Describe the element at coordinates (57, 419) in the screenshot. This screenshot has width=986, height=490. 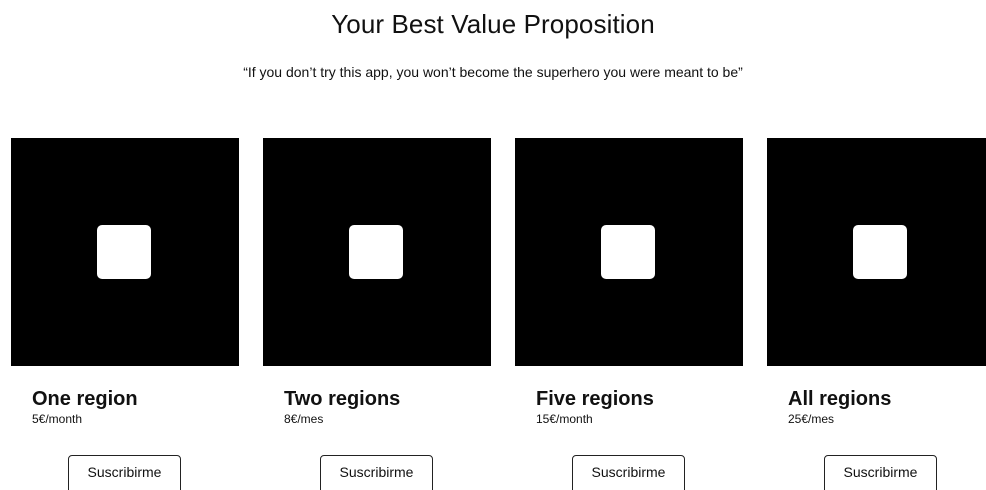
I see `plan-price: 5€/month` at that location.